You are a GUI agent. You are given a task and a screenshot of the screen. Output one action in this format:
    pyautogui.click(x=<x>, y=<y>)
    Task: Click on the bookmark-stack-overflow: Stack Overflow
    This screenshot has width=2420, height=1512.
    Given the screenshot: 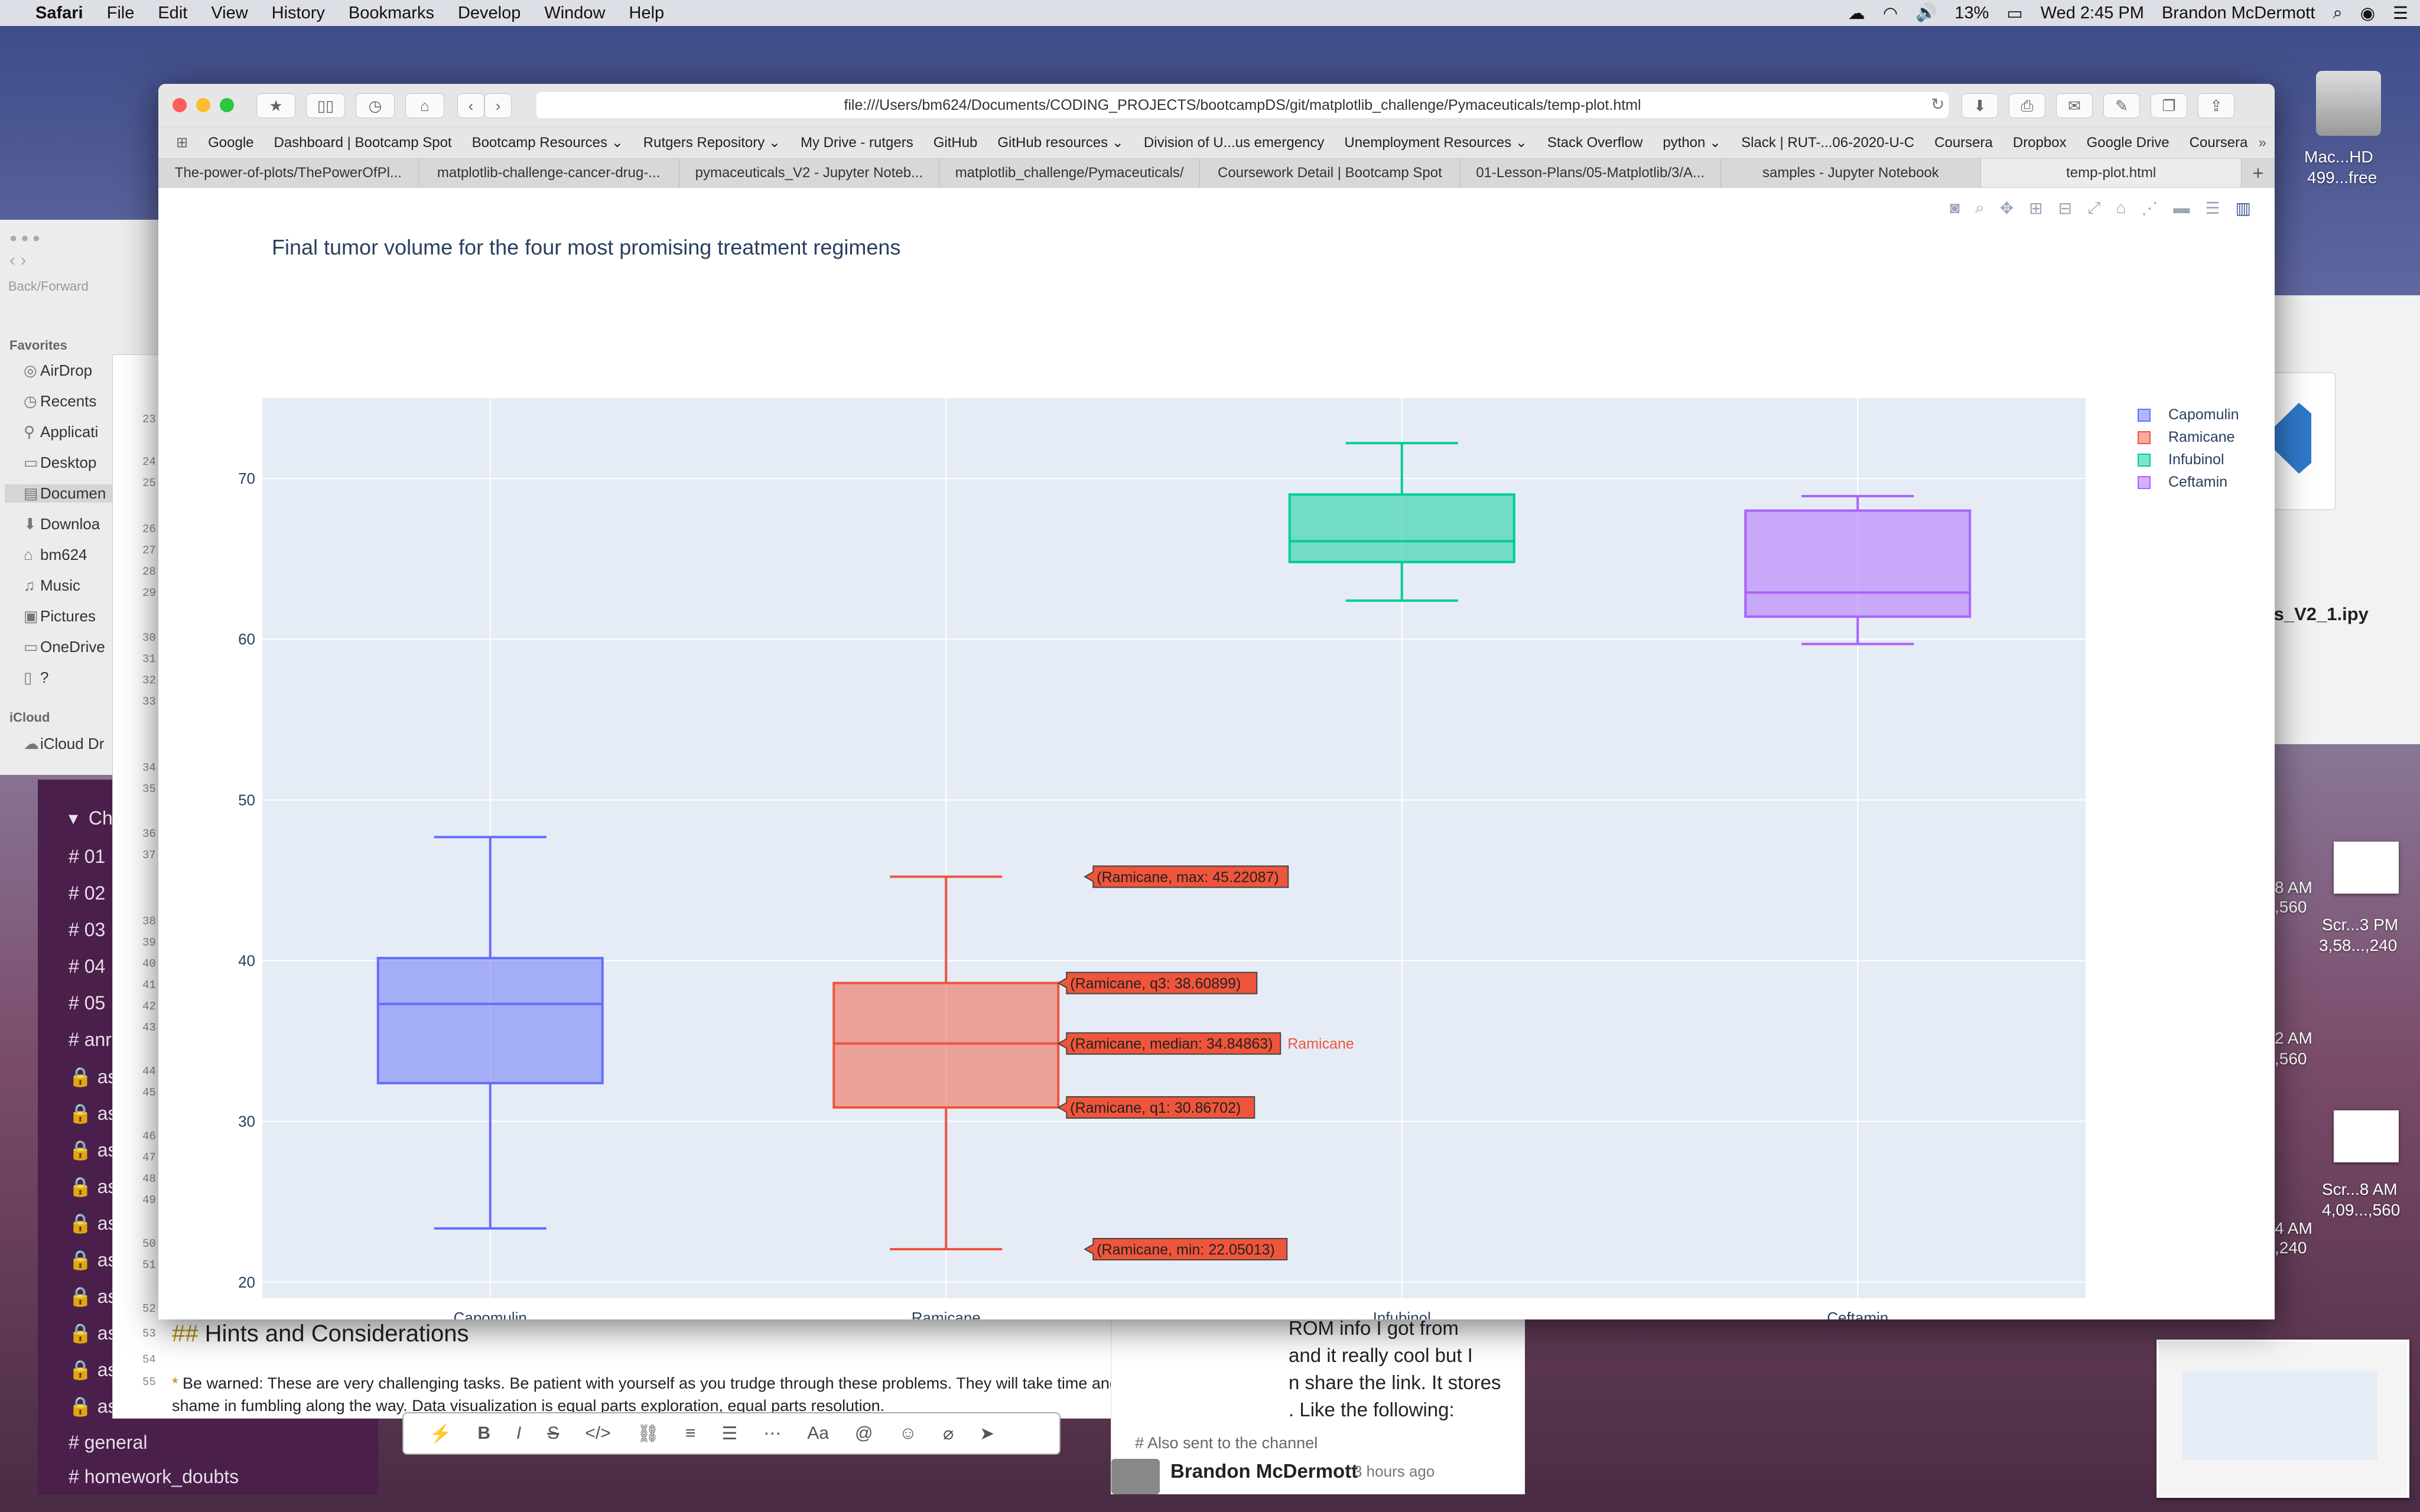 What is the action you would take?
    pyautogui.click(x=1594, y=143)
    